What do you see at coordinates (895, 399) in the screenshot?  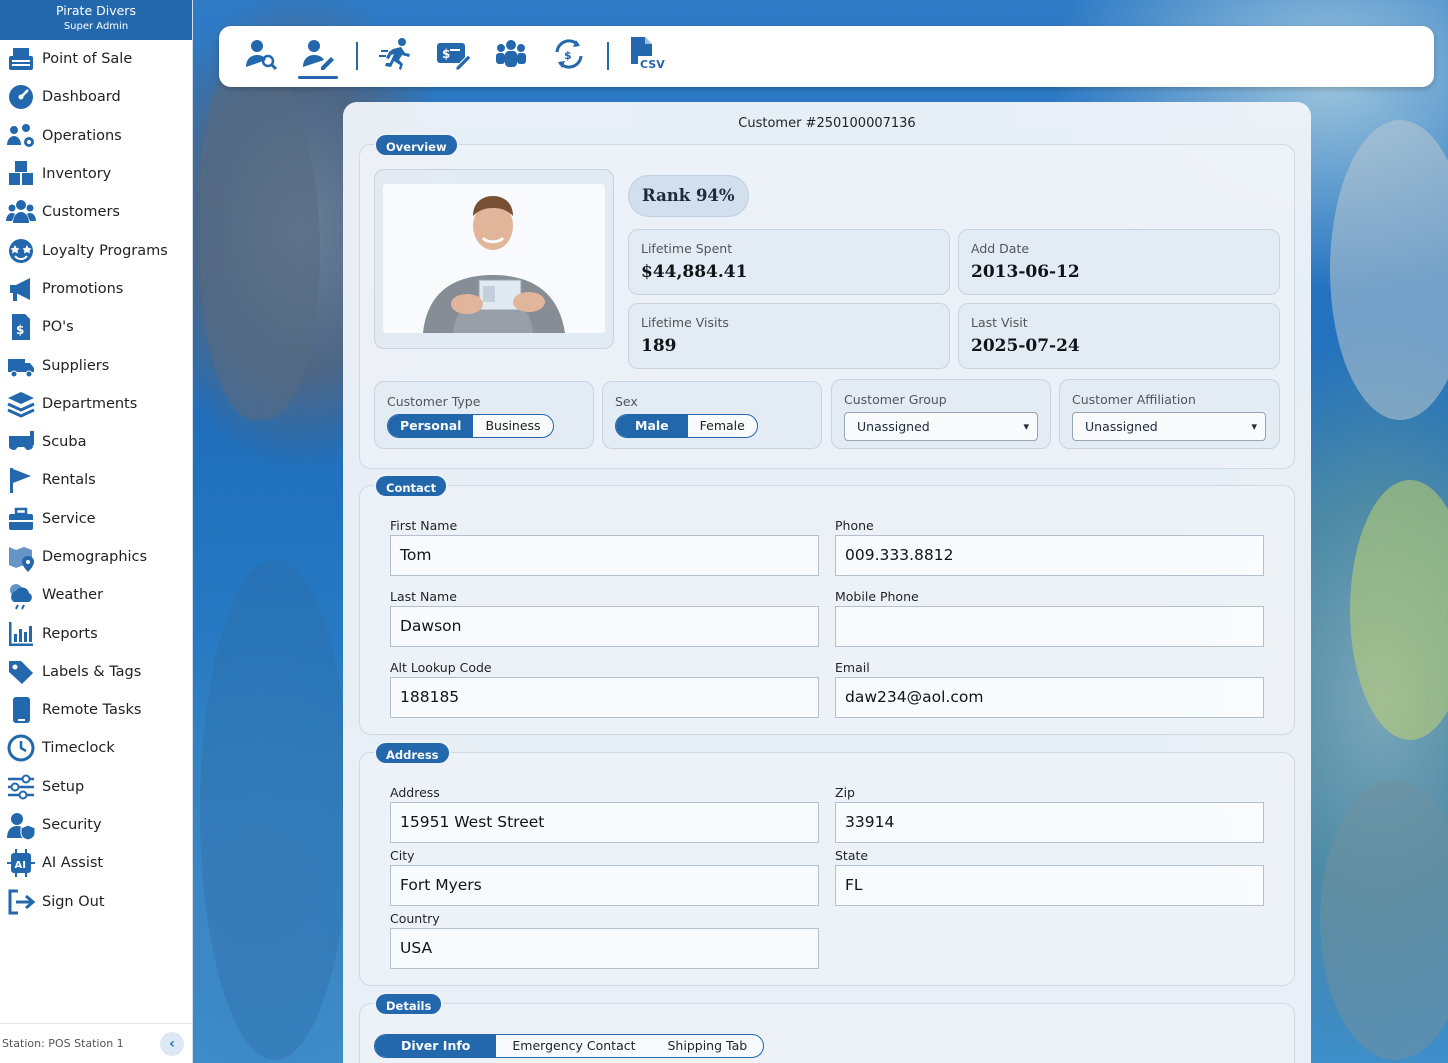 I see `customer-group-label: Customer Group` at bounding box center [895, 399].